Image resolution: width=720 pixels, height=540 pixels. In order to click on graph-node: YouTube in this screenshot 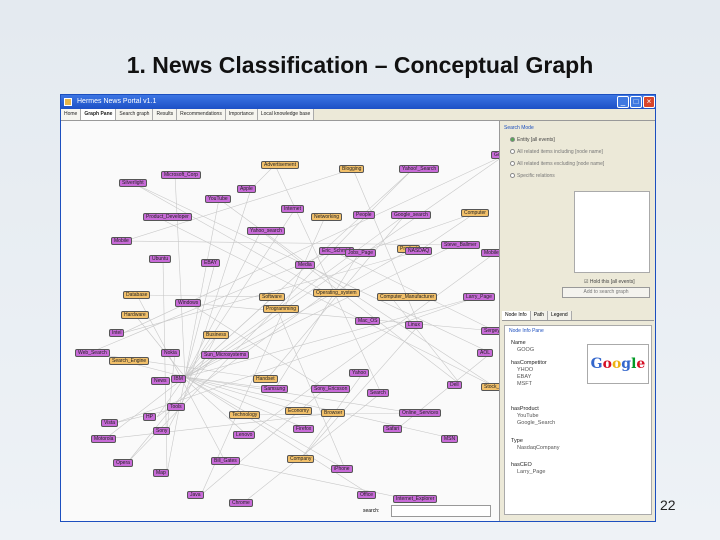, I will do `click(218, 199)`.